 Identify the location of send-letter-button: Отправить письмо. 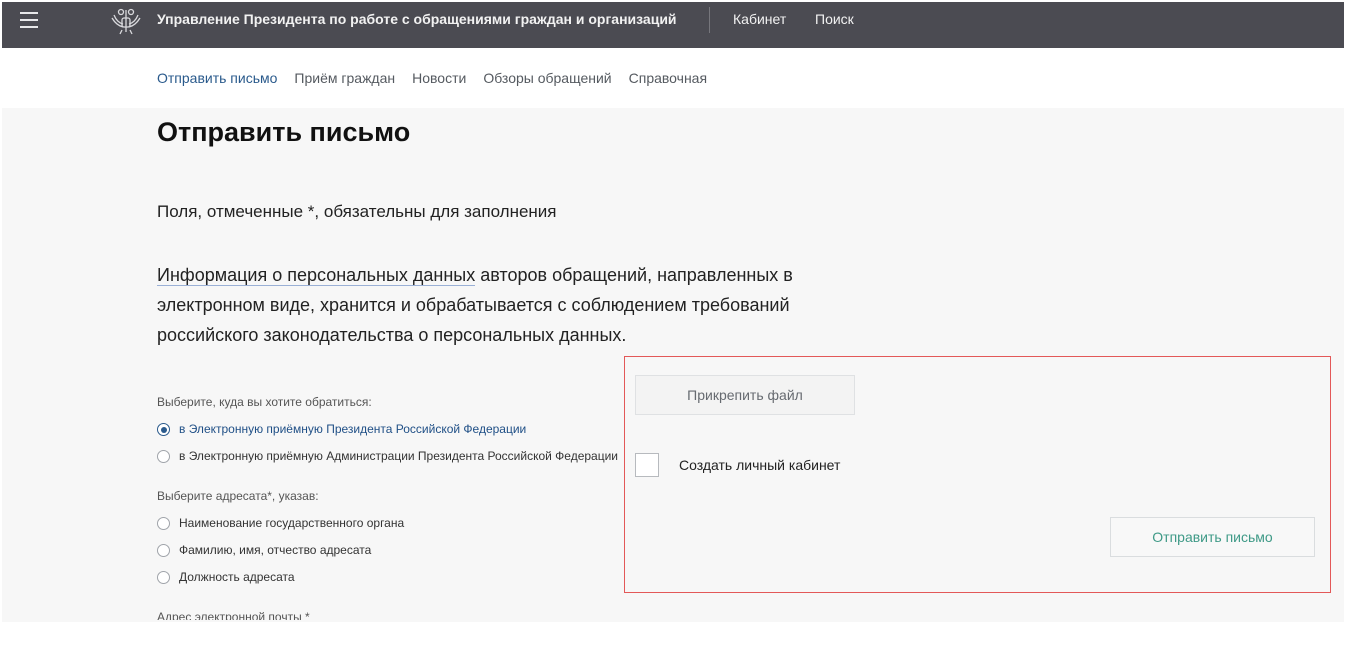
(1212, 537).